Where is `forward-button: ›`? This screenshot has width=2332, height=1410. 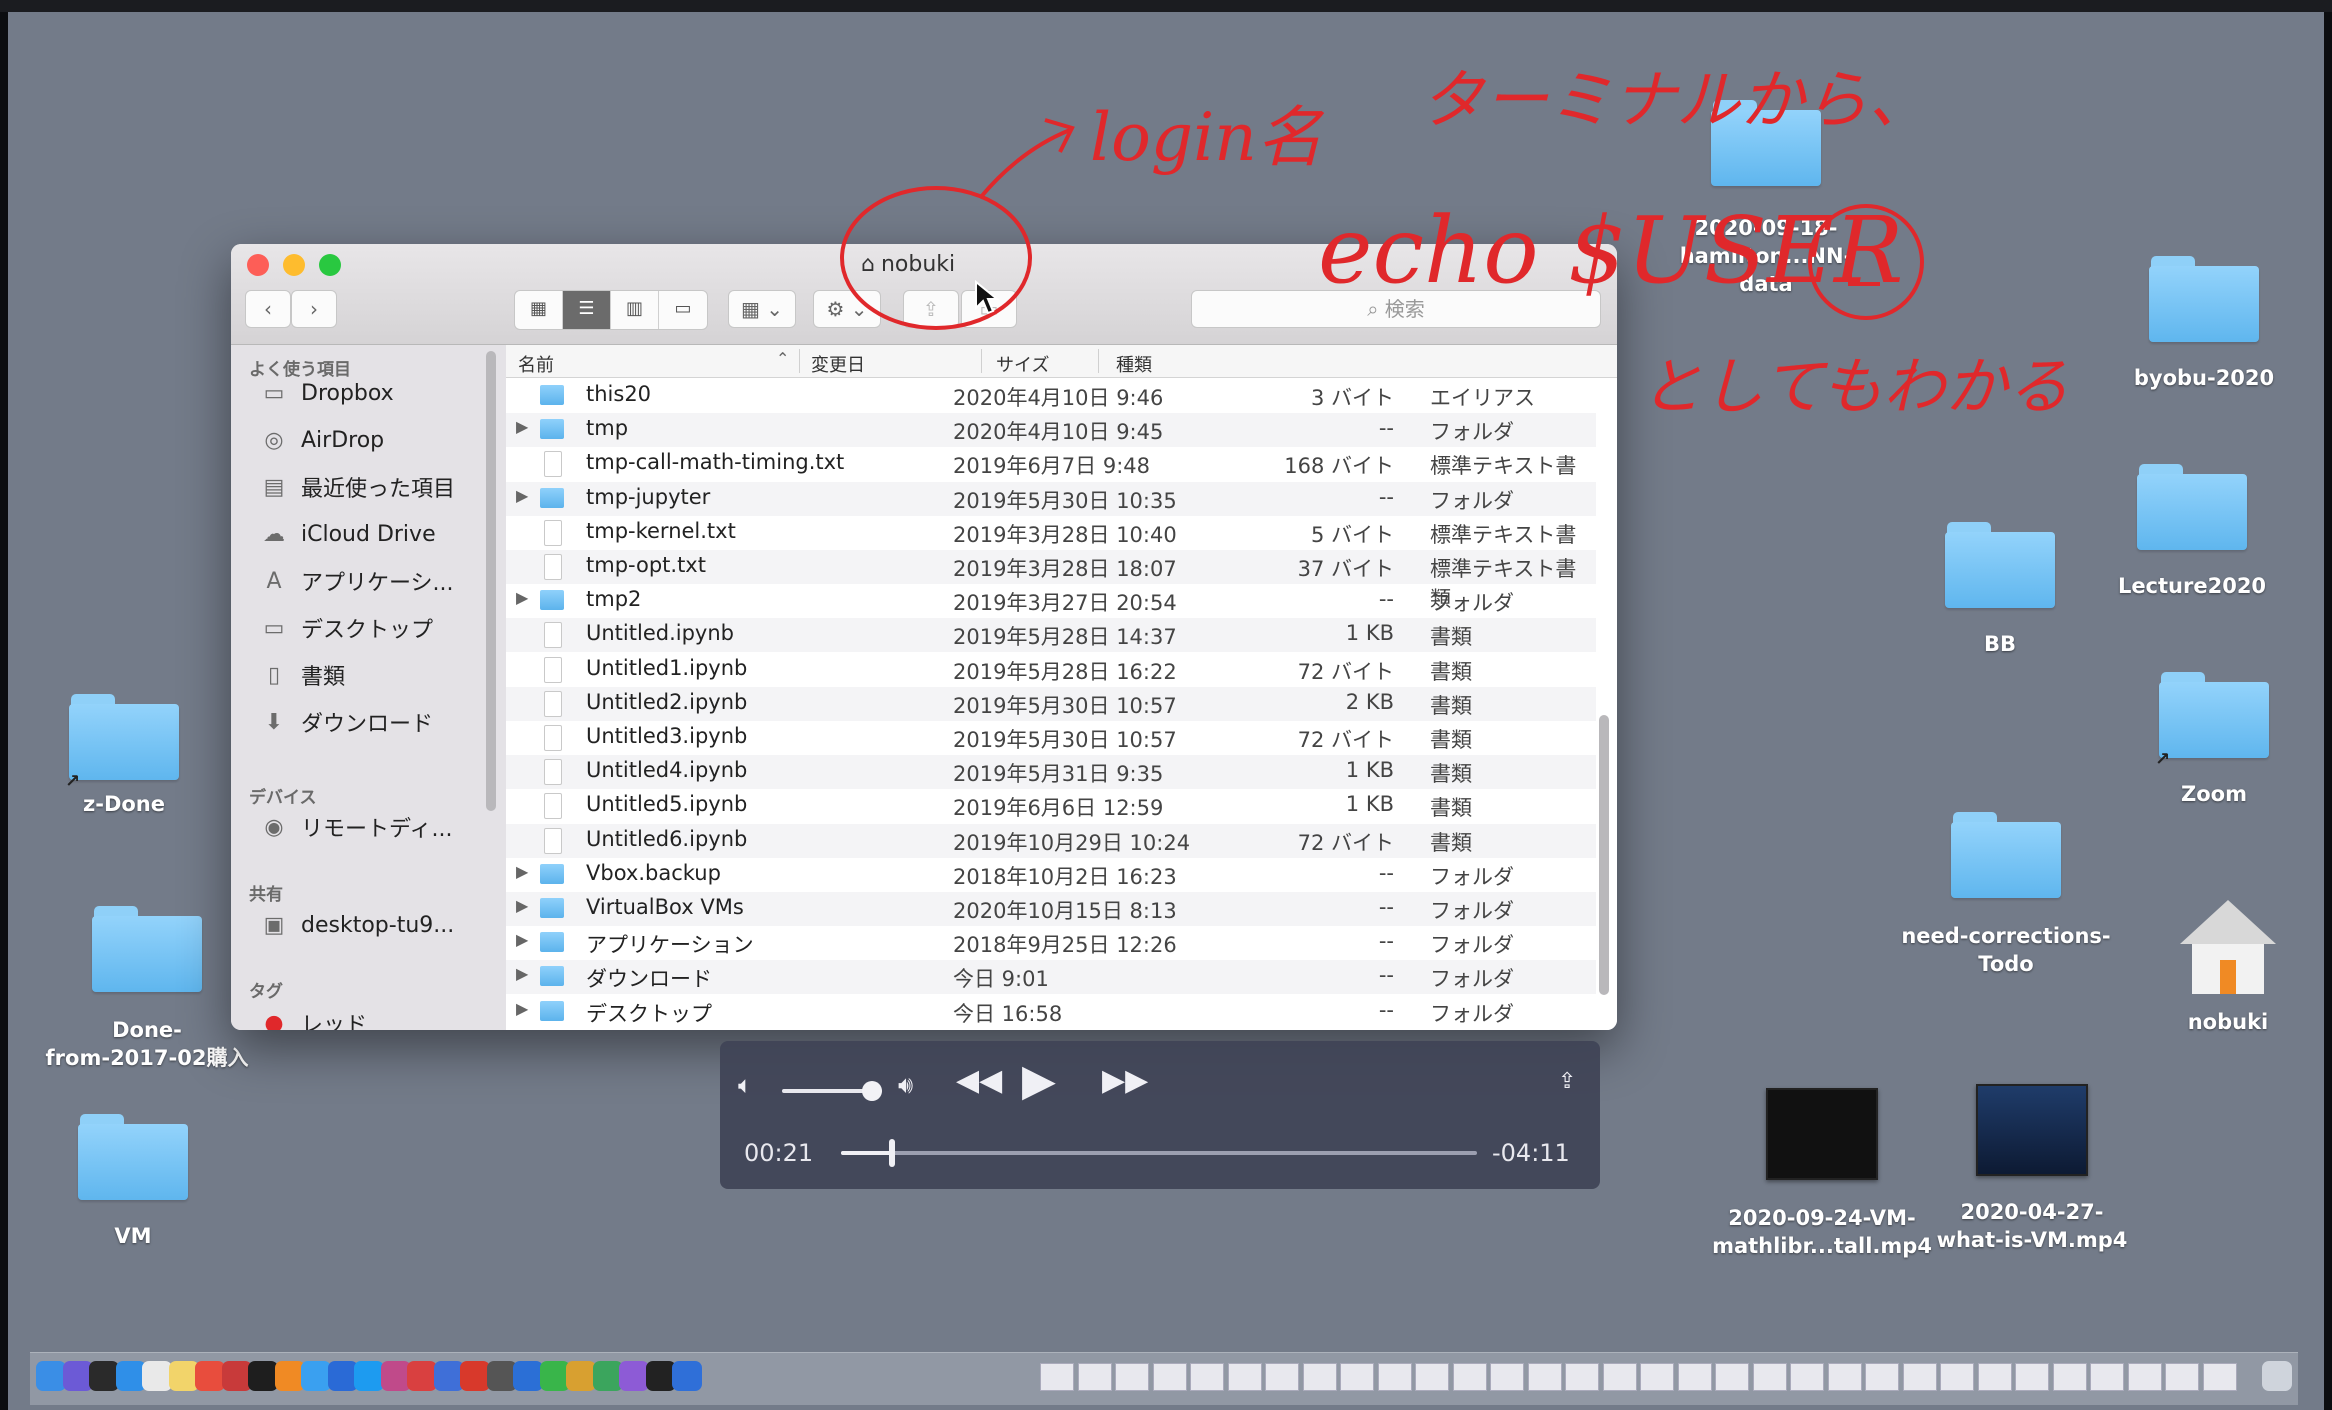
forward-button: › is located at coordinates (314, 309).